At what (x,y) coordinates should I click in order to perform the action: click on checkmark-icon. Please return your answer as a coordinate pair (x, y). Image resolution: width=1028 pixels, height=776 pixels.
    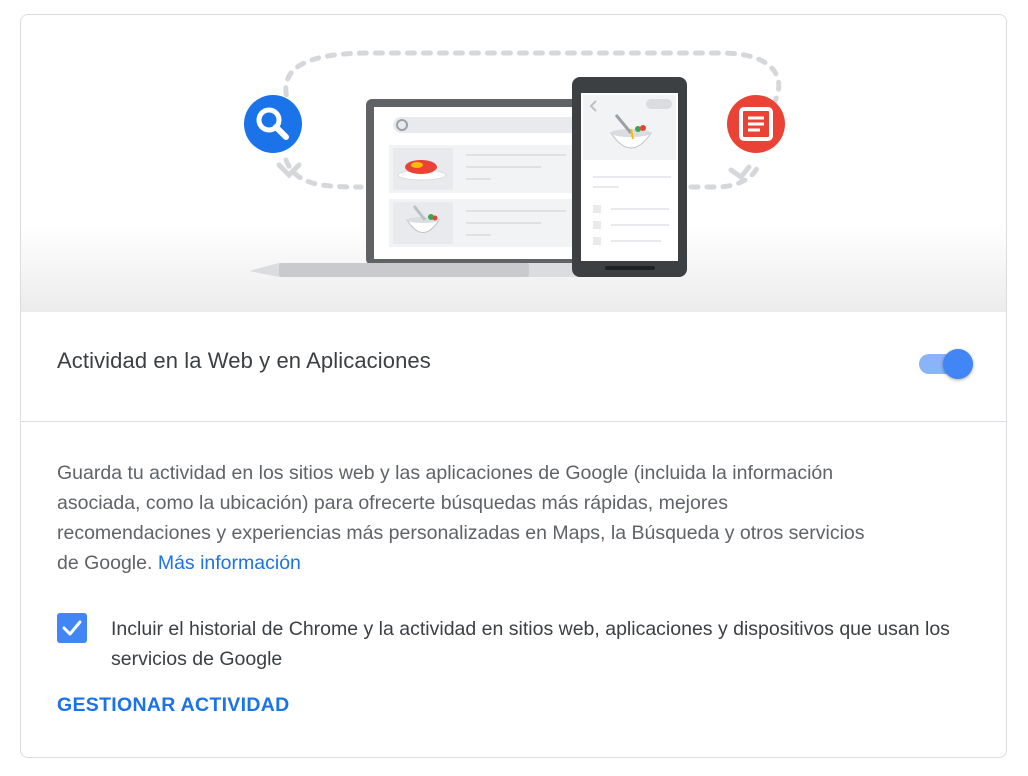
    Looking at the image, I should click on (72, 628).